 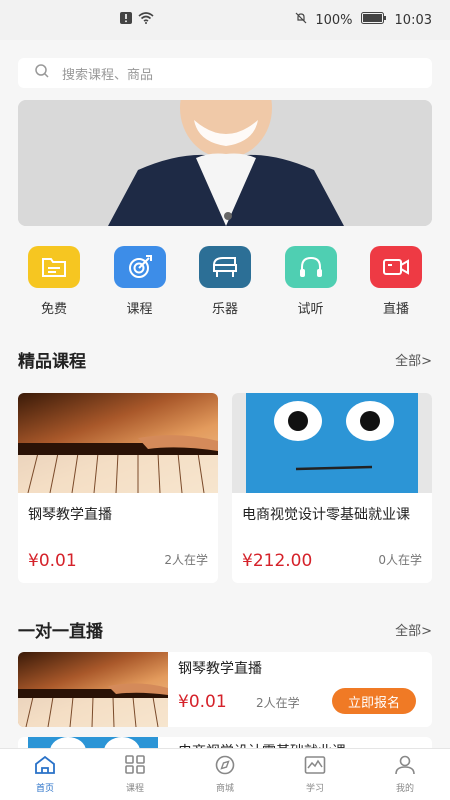 I want to click on category-audition: 试听, so click(x=311, y=281).